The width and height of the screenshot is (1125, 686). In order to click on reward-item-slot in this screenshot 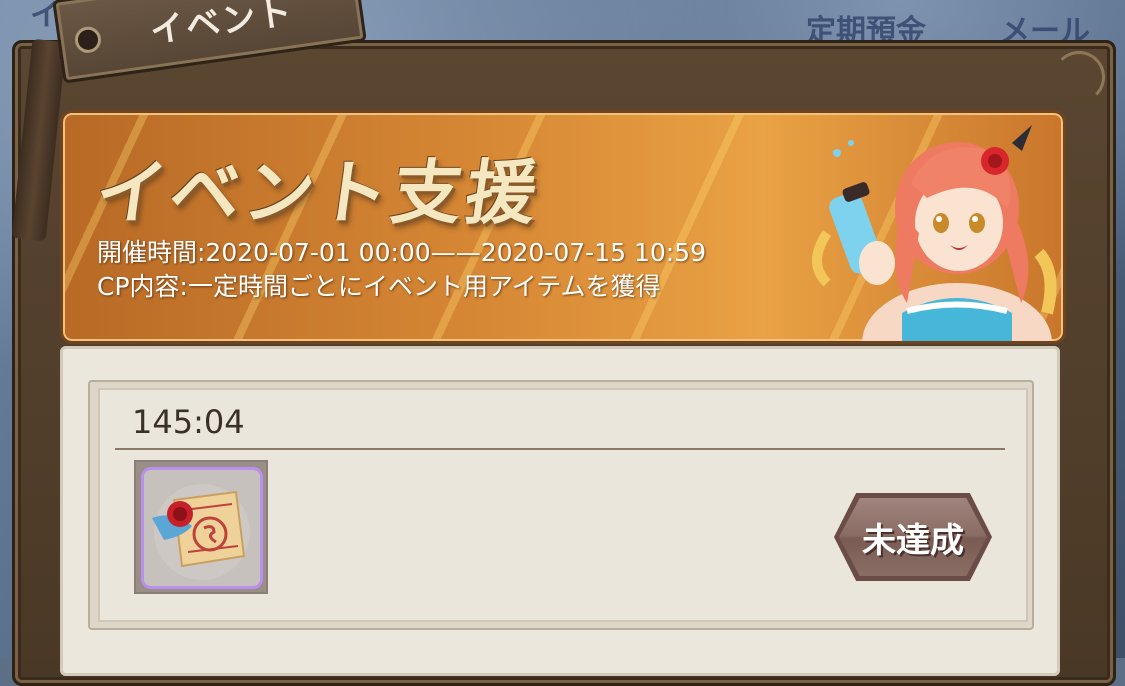, I will do `click(201, 527)`.